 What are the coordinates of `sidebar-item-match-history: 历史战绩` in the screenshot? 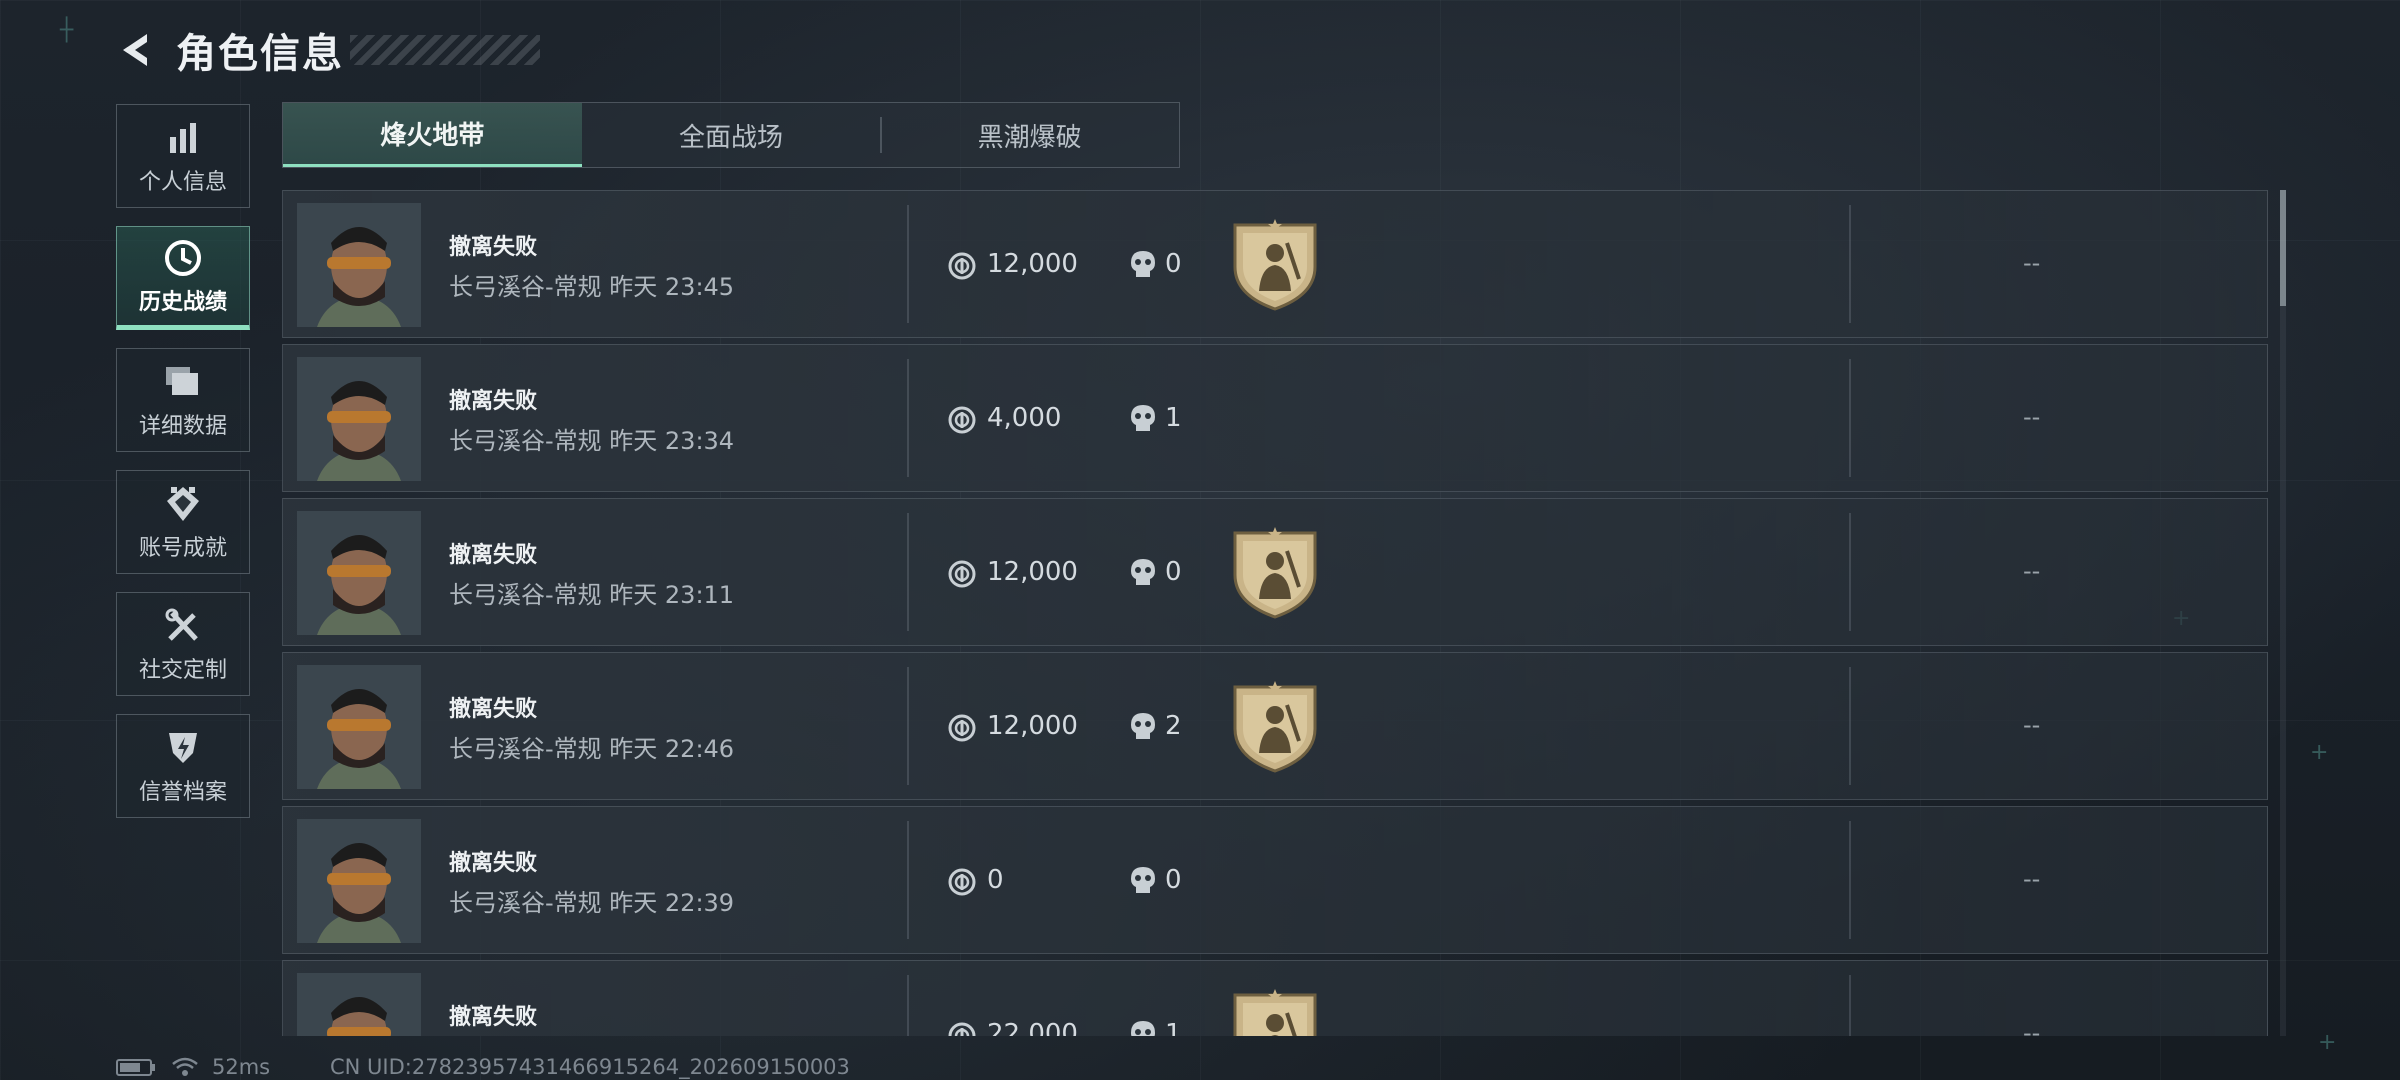 It's located at (183, 278).